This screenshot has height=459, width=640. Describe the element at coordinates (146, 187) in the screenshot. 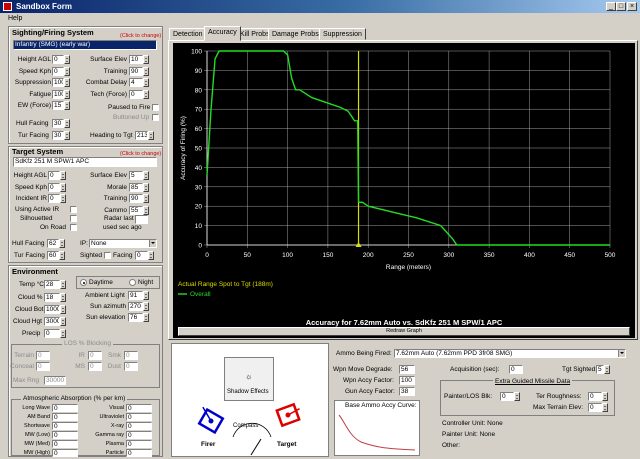

I see `target-right-1-spinner` at that location.